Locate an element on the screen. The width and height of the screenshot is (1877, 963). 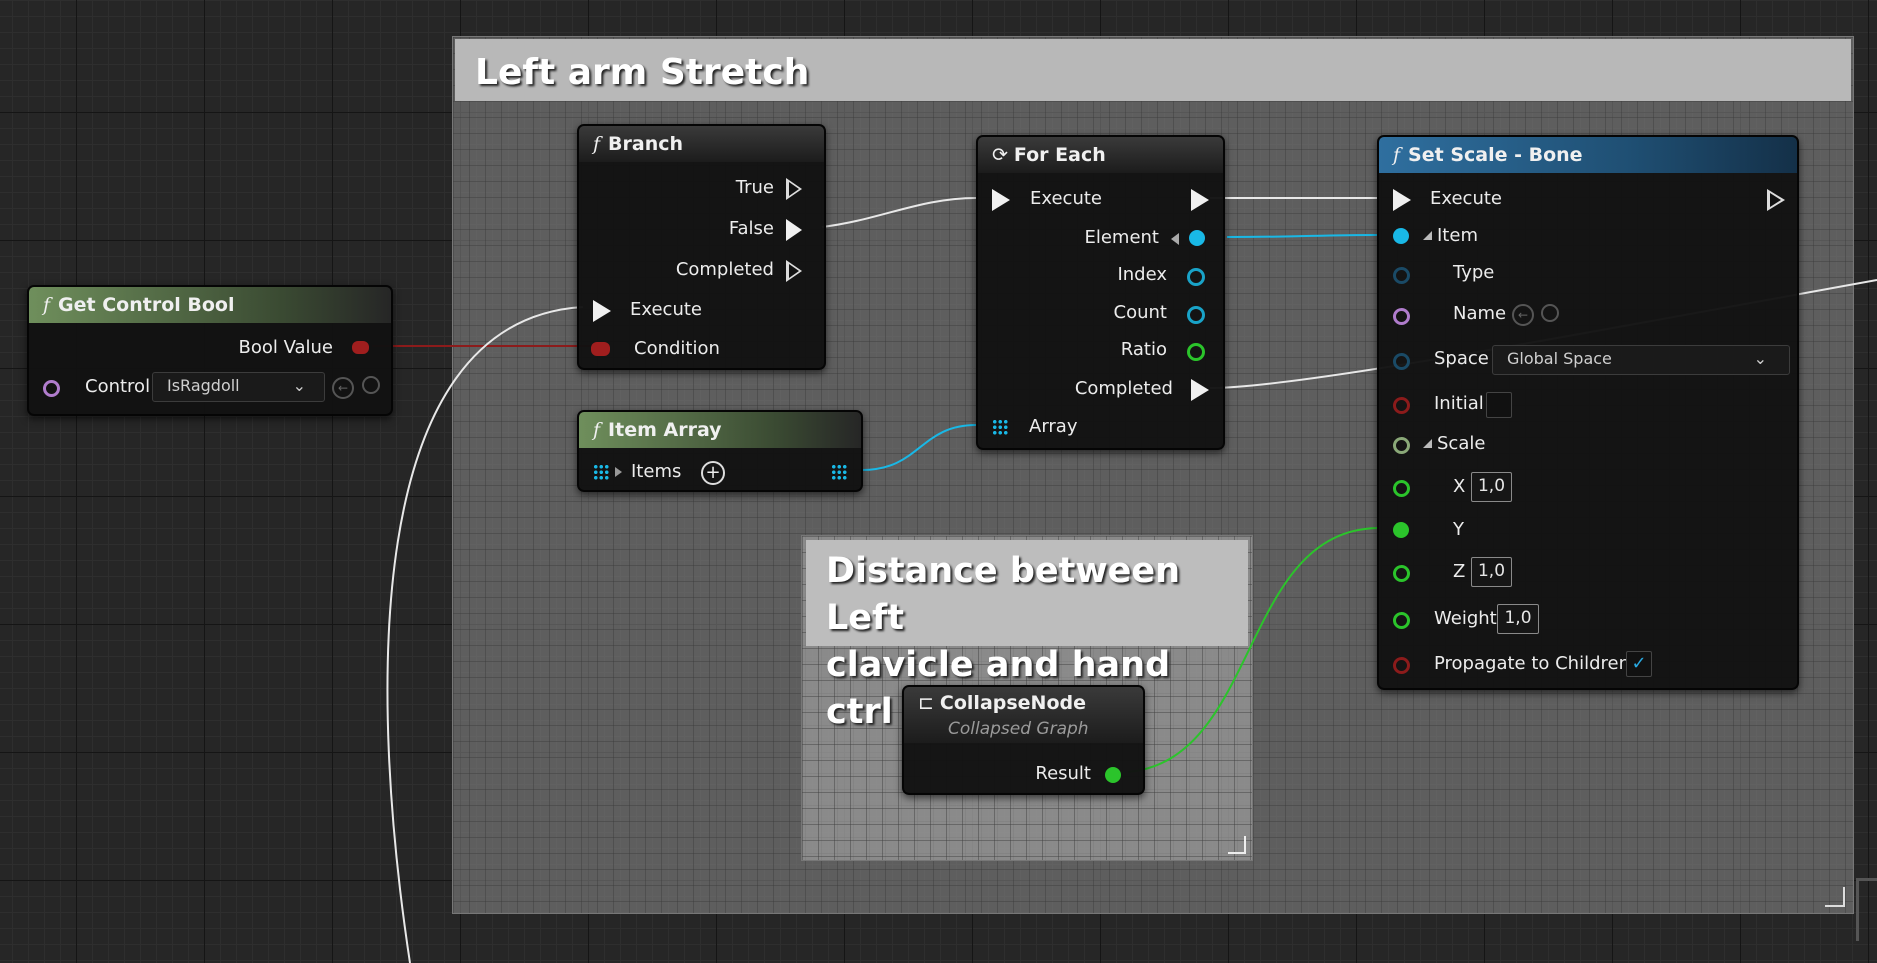
node-title: CollapseNode is located at coordinates (1013, 703).